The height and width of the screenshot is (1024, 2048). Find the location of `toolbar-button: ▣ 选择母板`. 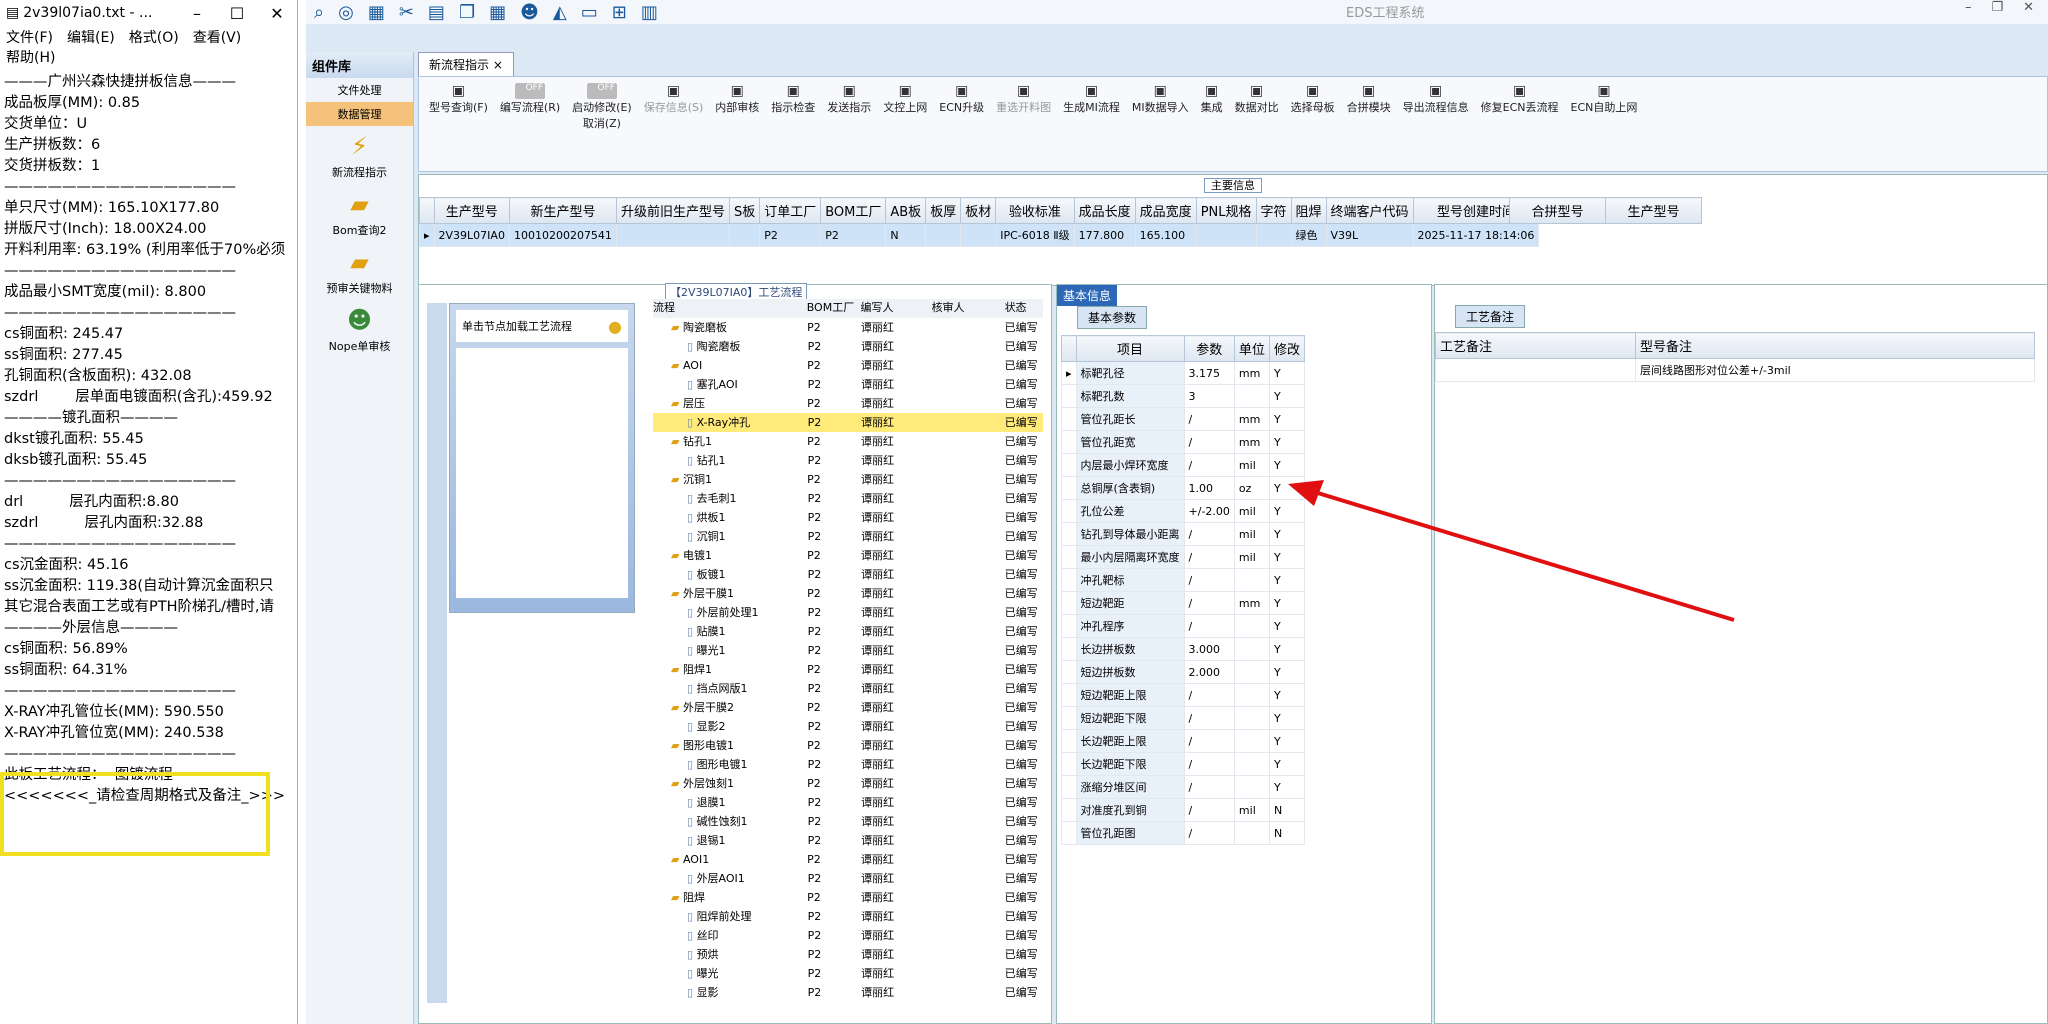

toolbar-button: ▣ 选择母板 is located at coordinates (1313, 124).